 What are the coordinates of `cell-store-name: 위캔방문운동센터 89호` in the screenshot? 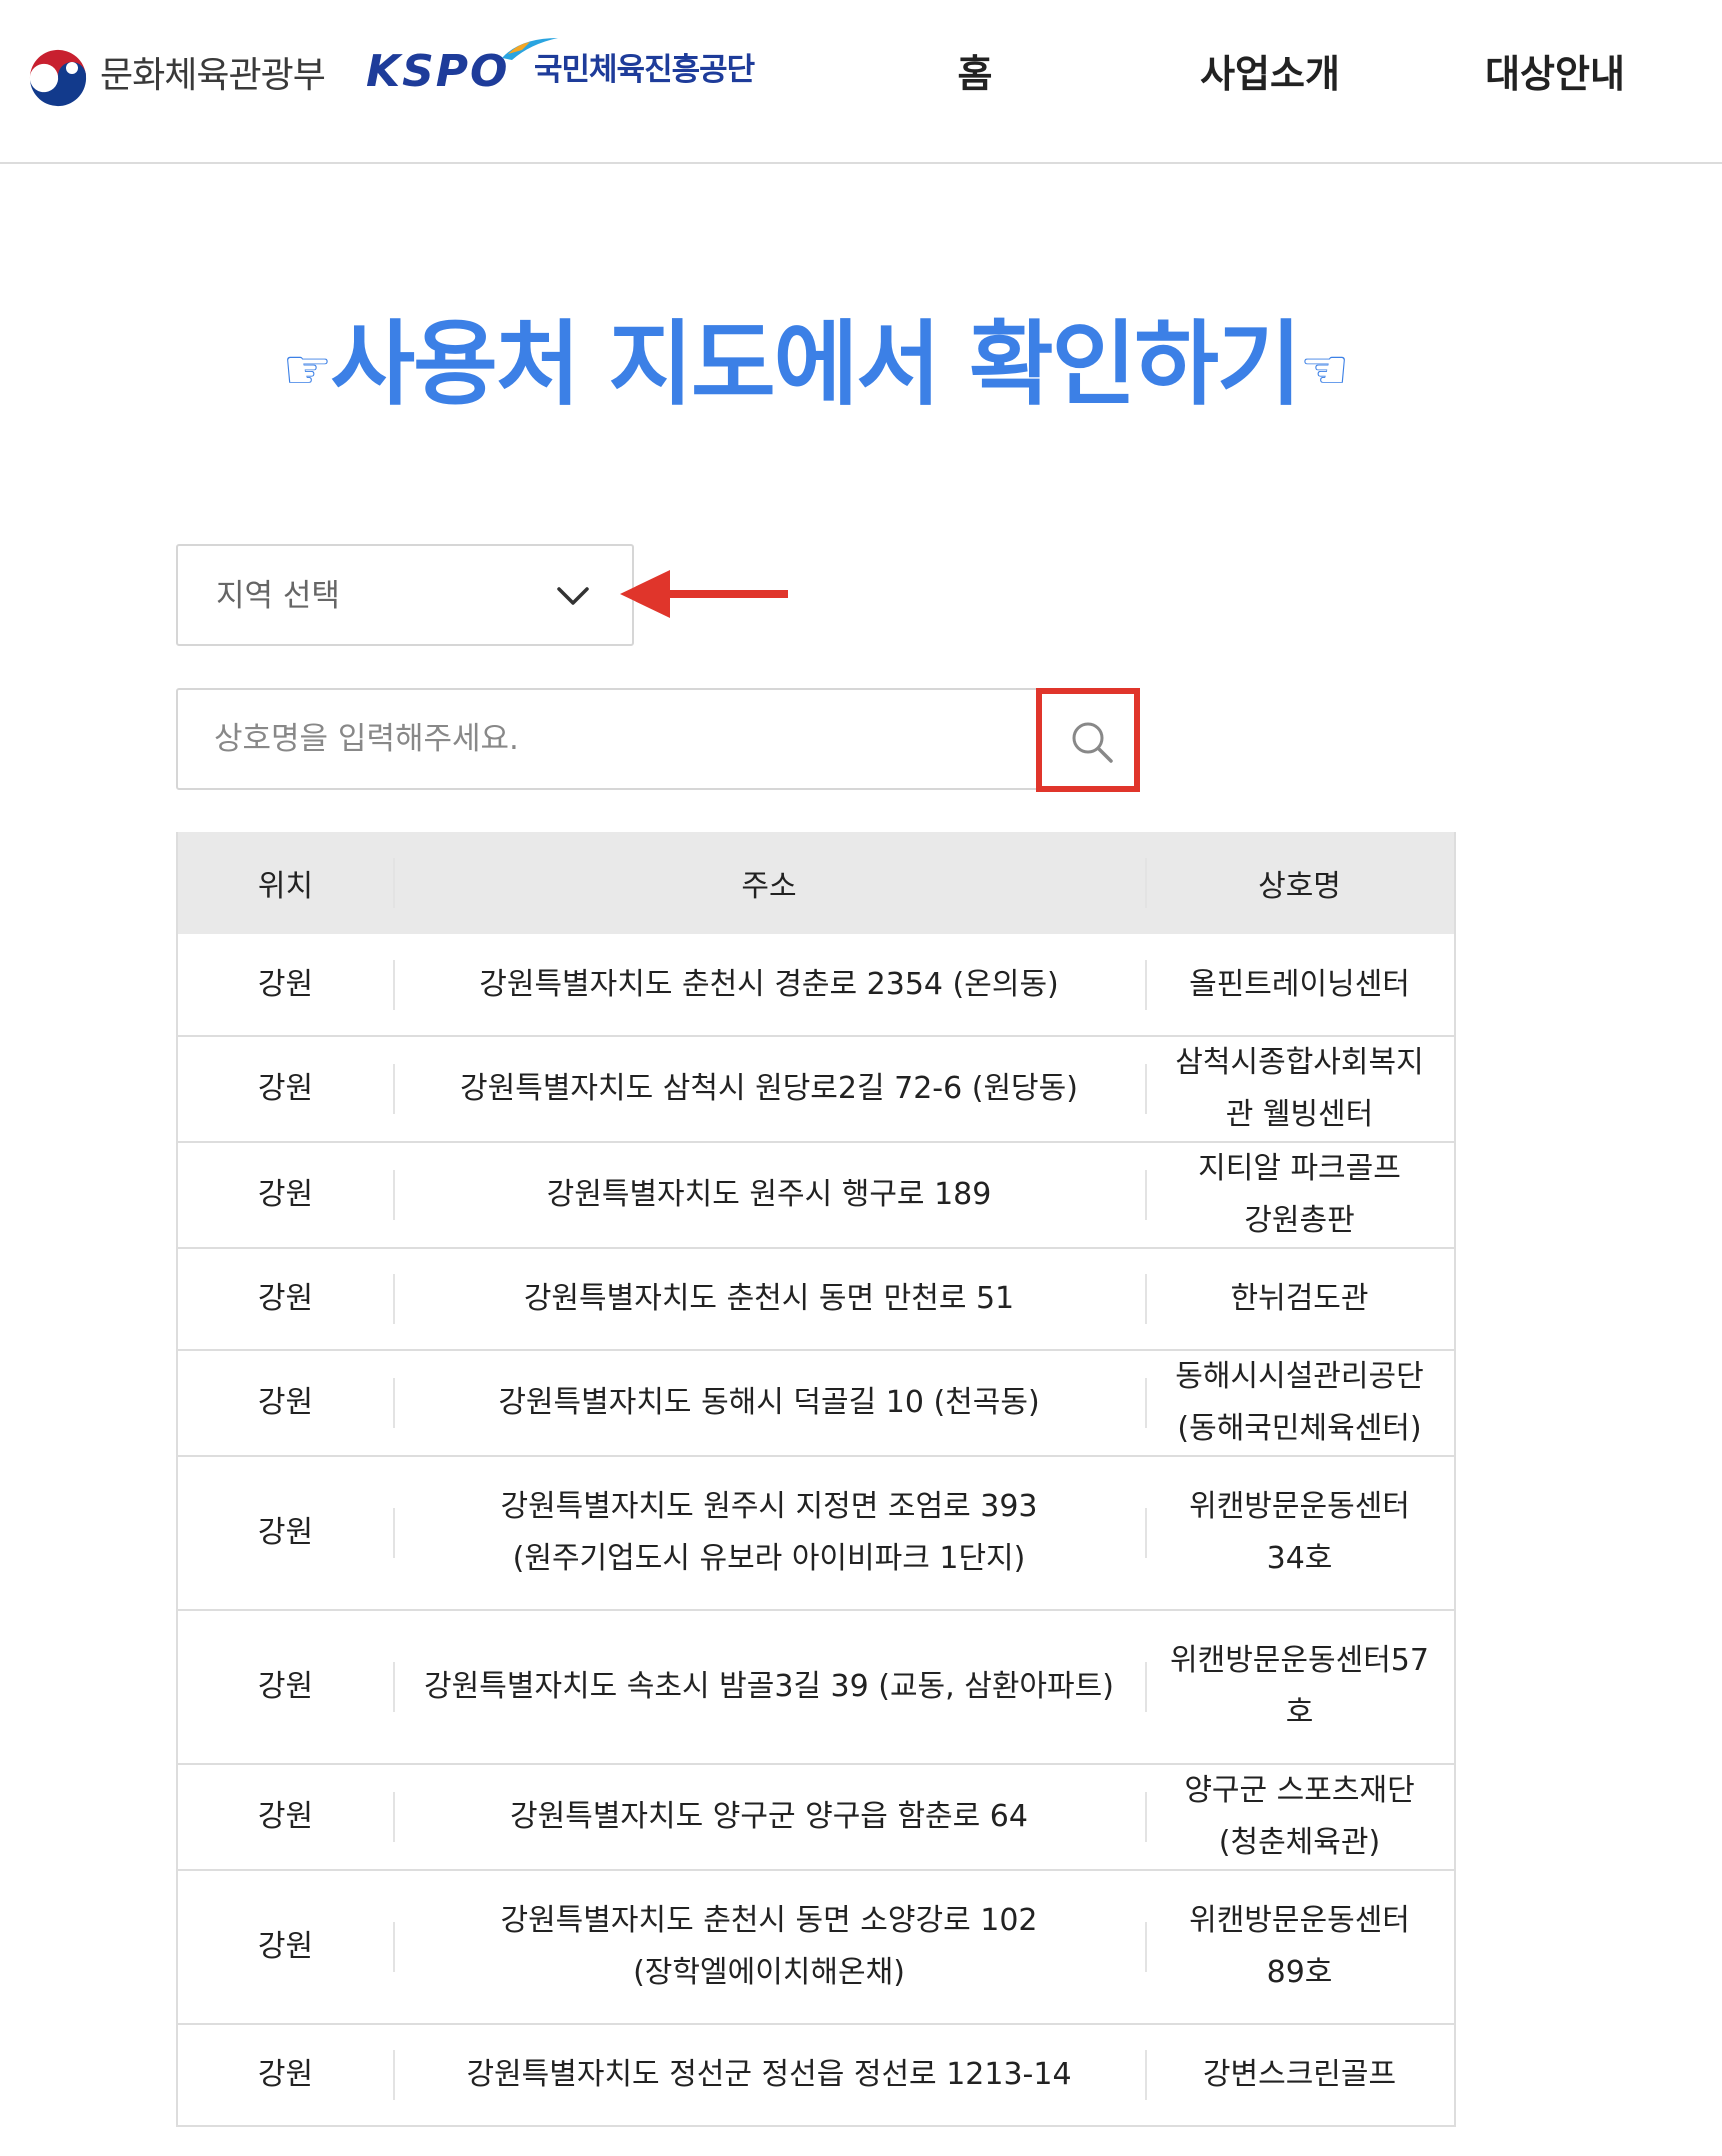 It's located at (1300, 1947).